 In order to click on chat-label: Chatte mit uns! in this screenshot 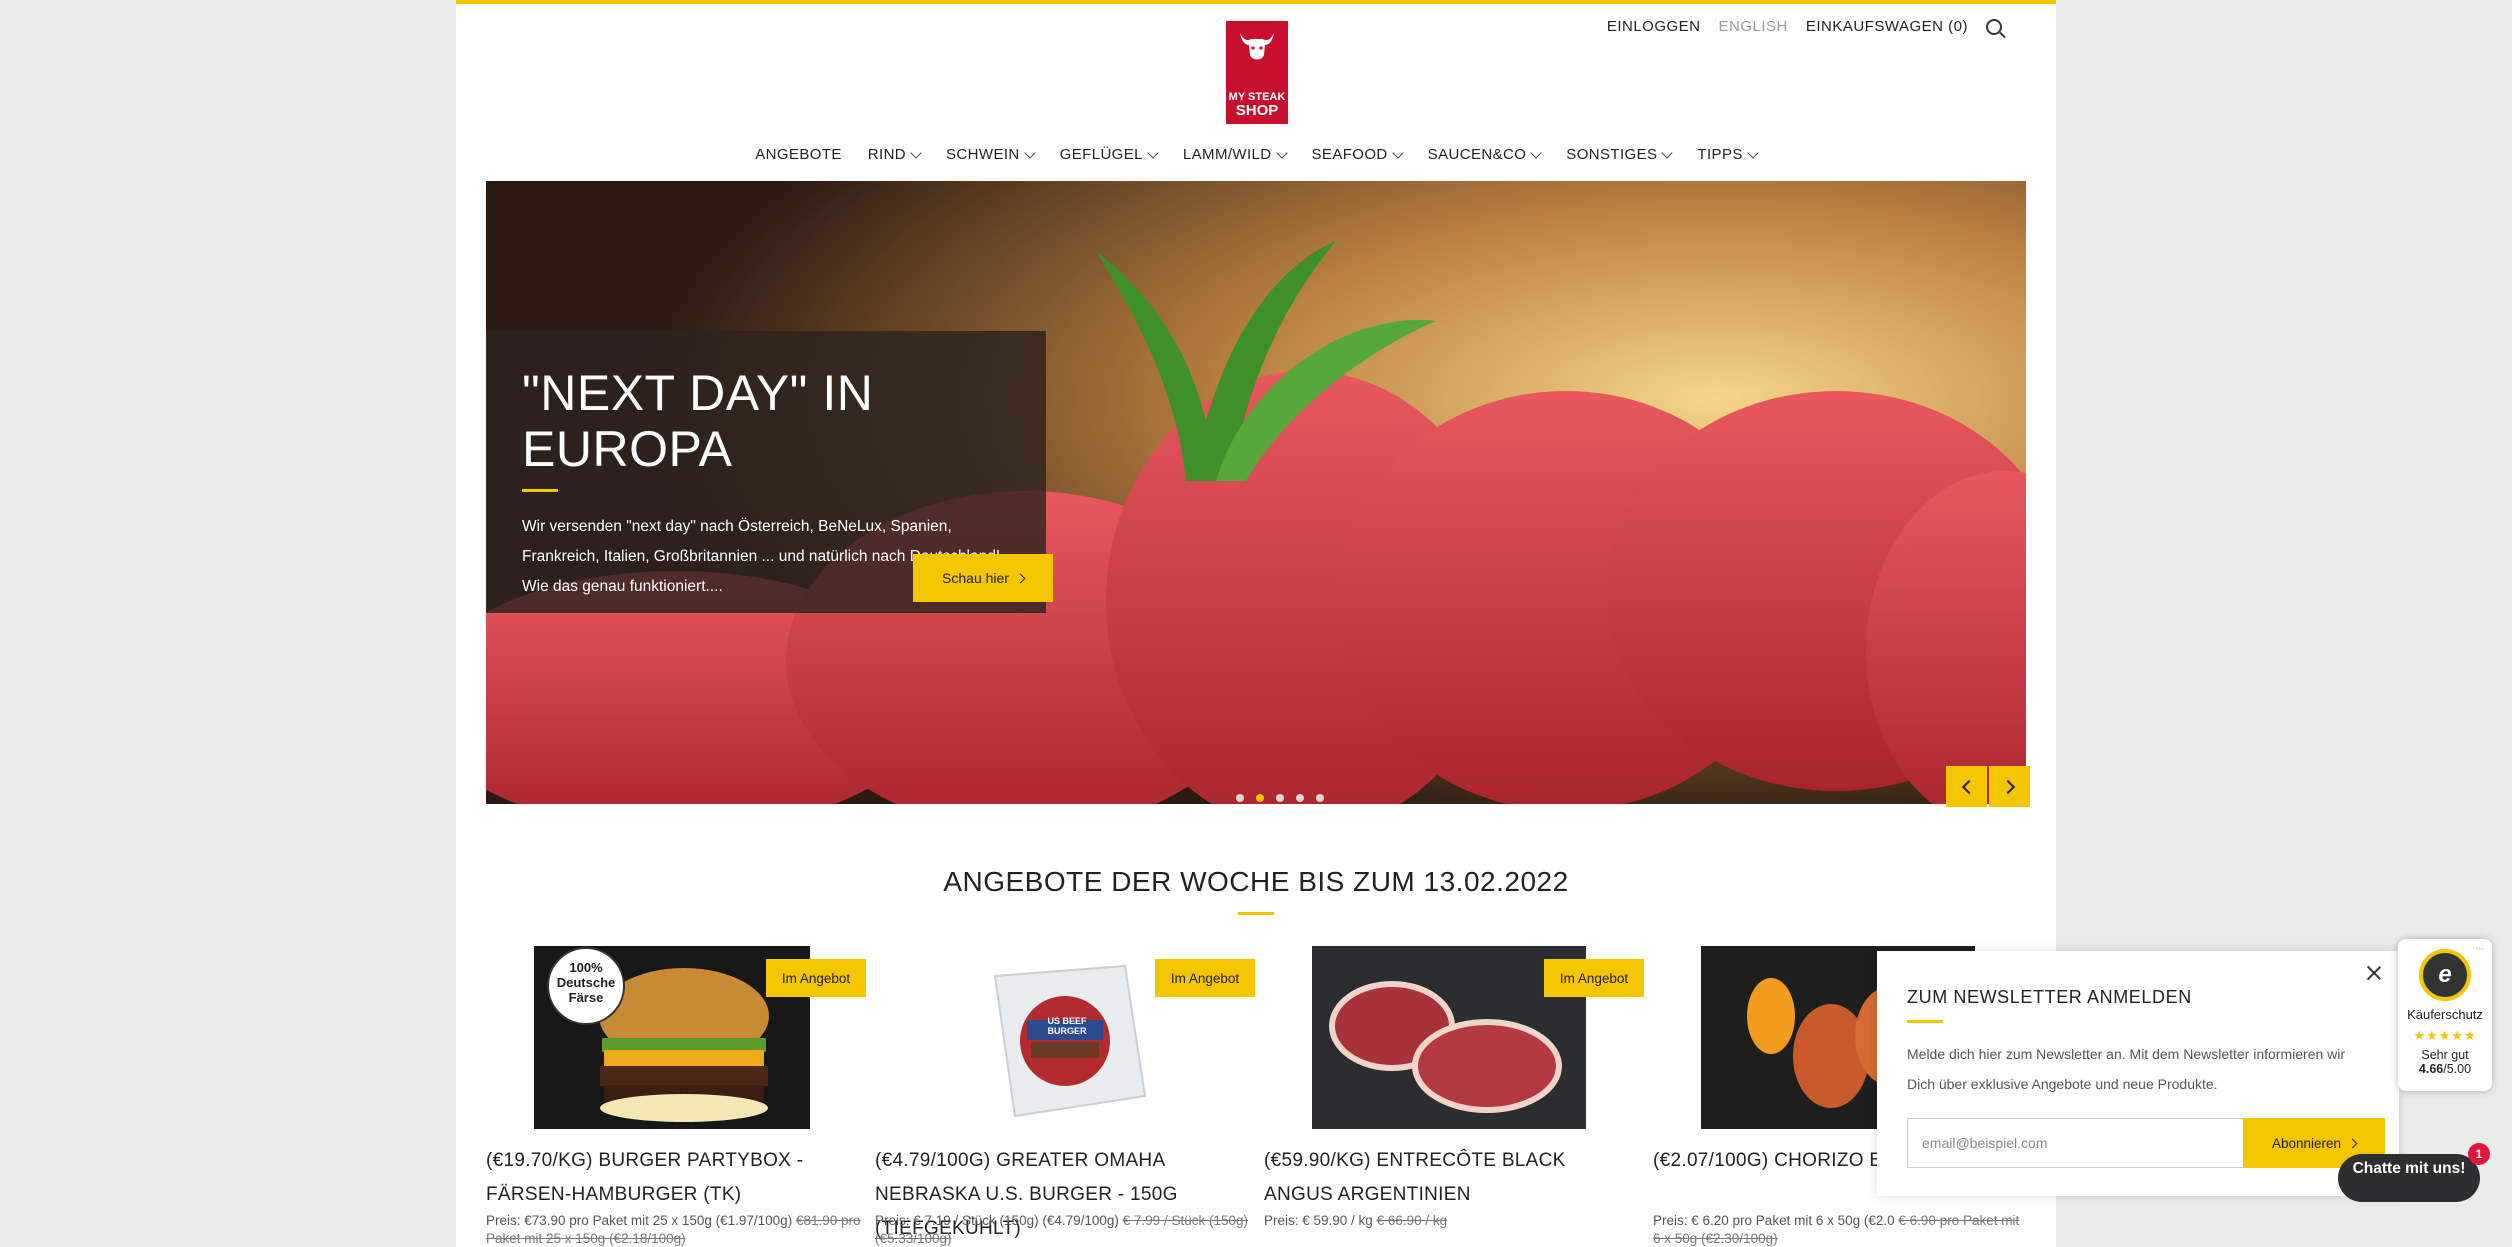, I will do `click(2409, 1168)`.